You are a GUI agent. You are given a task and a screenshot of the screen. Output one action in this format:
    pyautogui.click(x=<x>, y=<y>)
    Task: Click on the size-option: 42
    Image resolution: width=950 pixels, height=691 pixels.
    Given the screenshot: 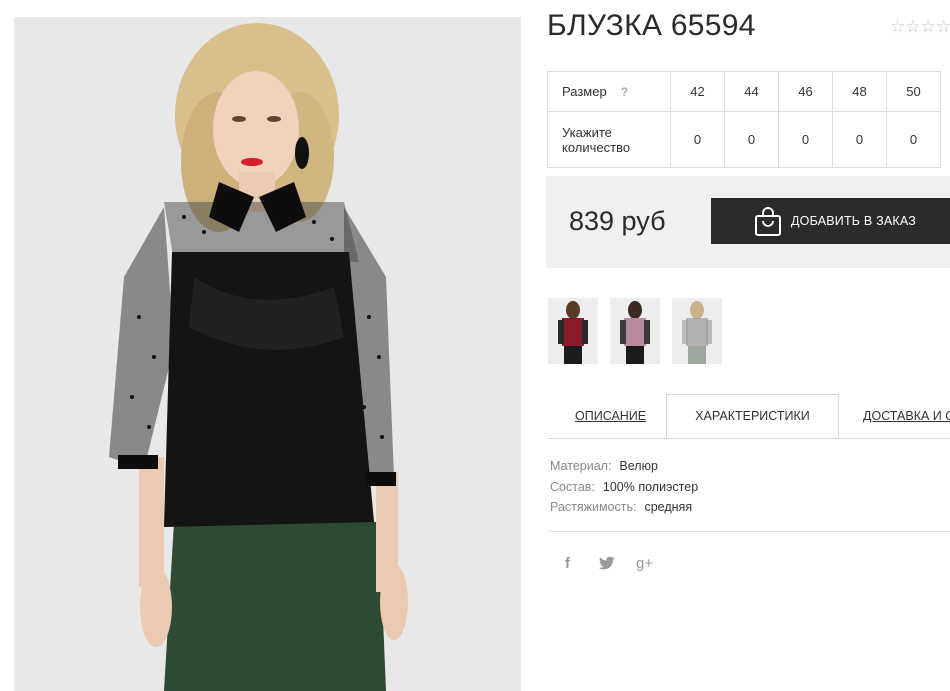 What is the action you would take?
    pyautogui.click(x=697, y=91)
    